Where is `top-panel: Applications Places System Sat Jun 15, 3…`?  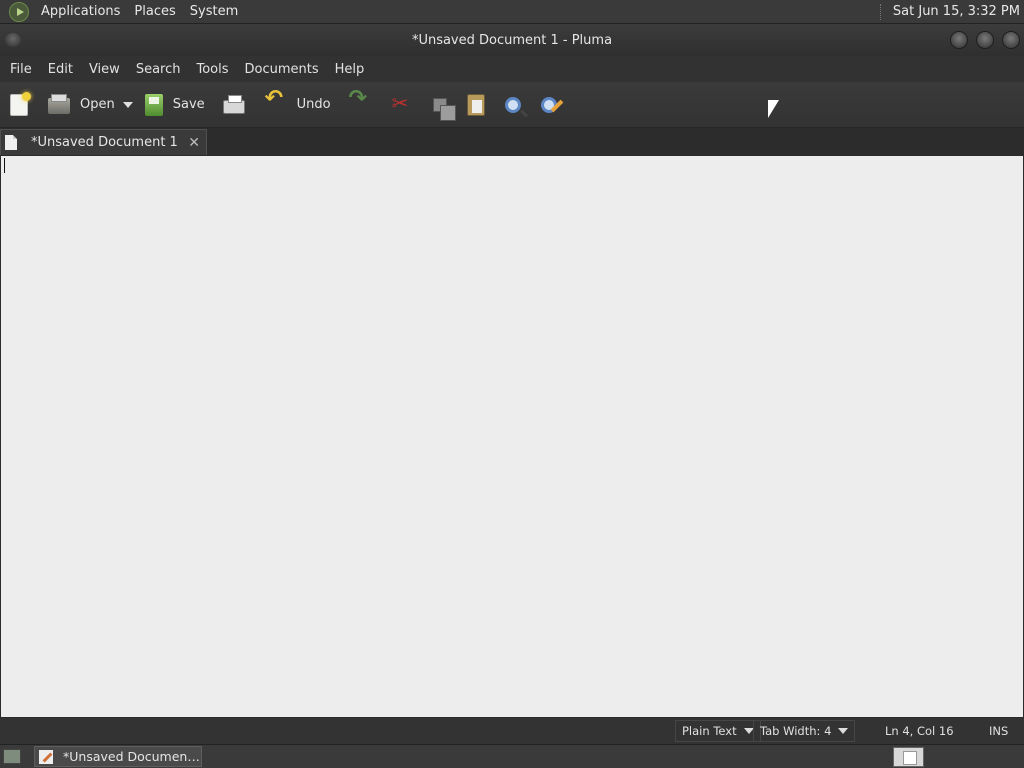
top-panel: Applications Places System Sat Jun 15, 3… is located at coordinates (512, 12).